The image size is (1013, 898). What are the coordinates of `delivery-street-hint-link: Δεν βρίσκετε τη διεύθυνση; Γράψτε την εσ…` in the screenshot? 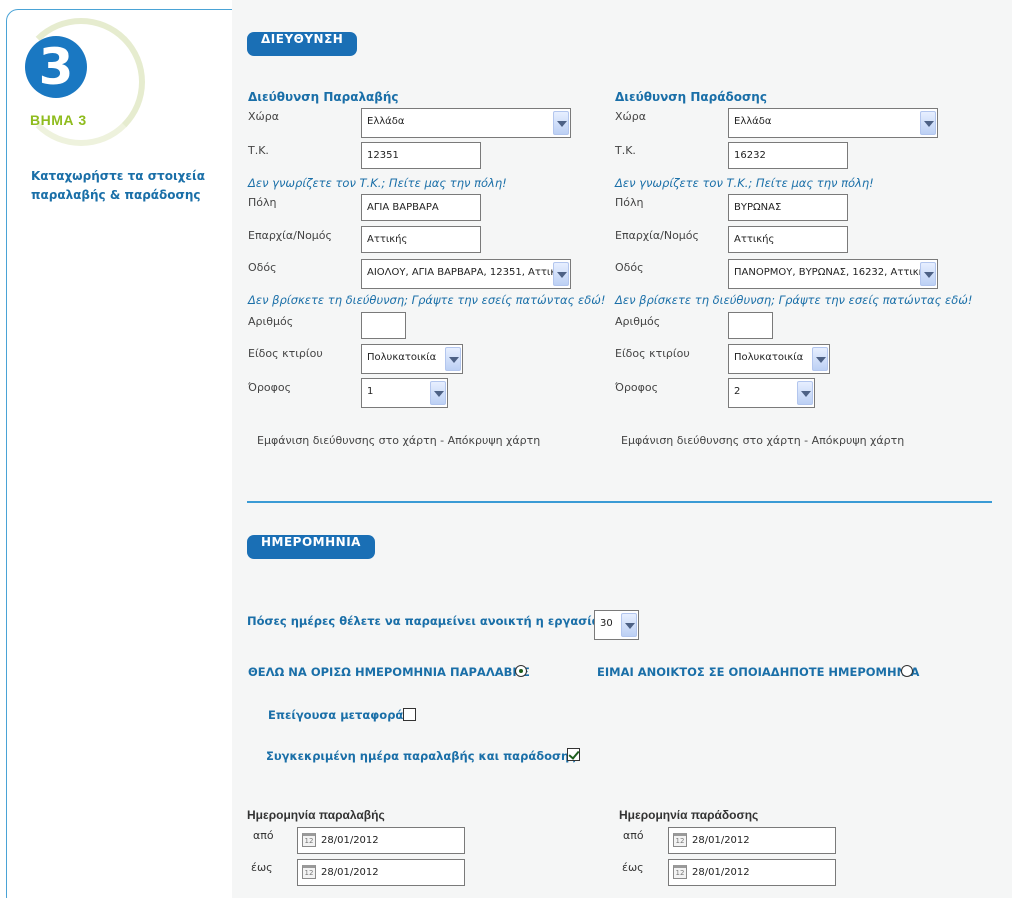 It's located at (794, 300).